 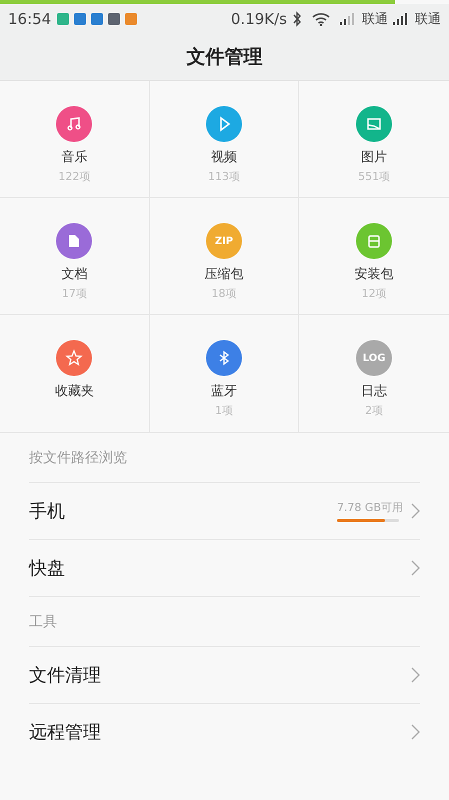 I want to click on network-speed: 0.19K/s, so click(x=258, y=19).